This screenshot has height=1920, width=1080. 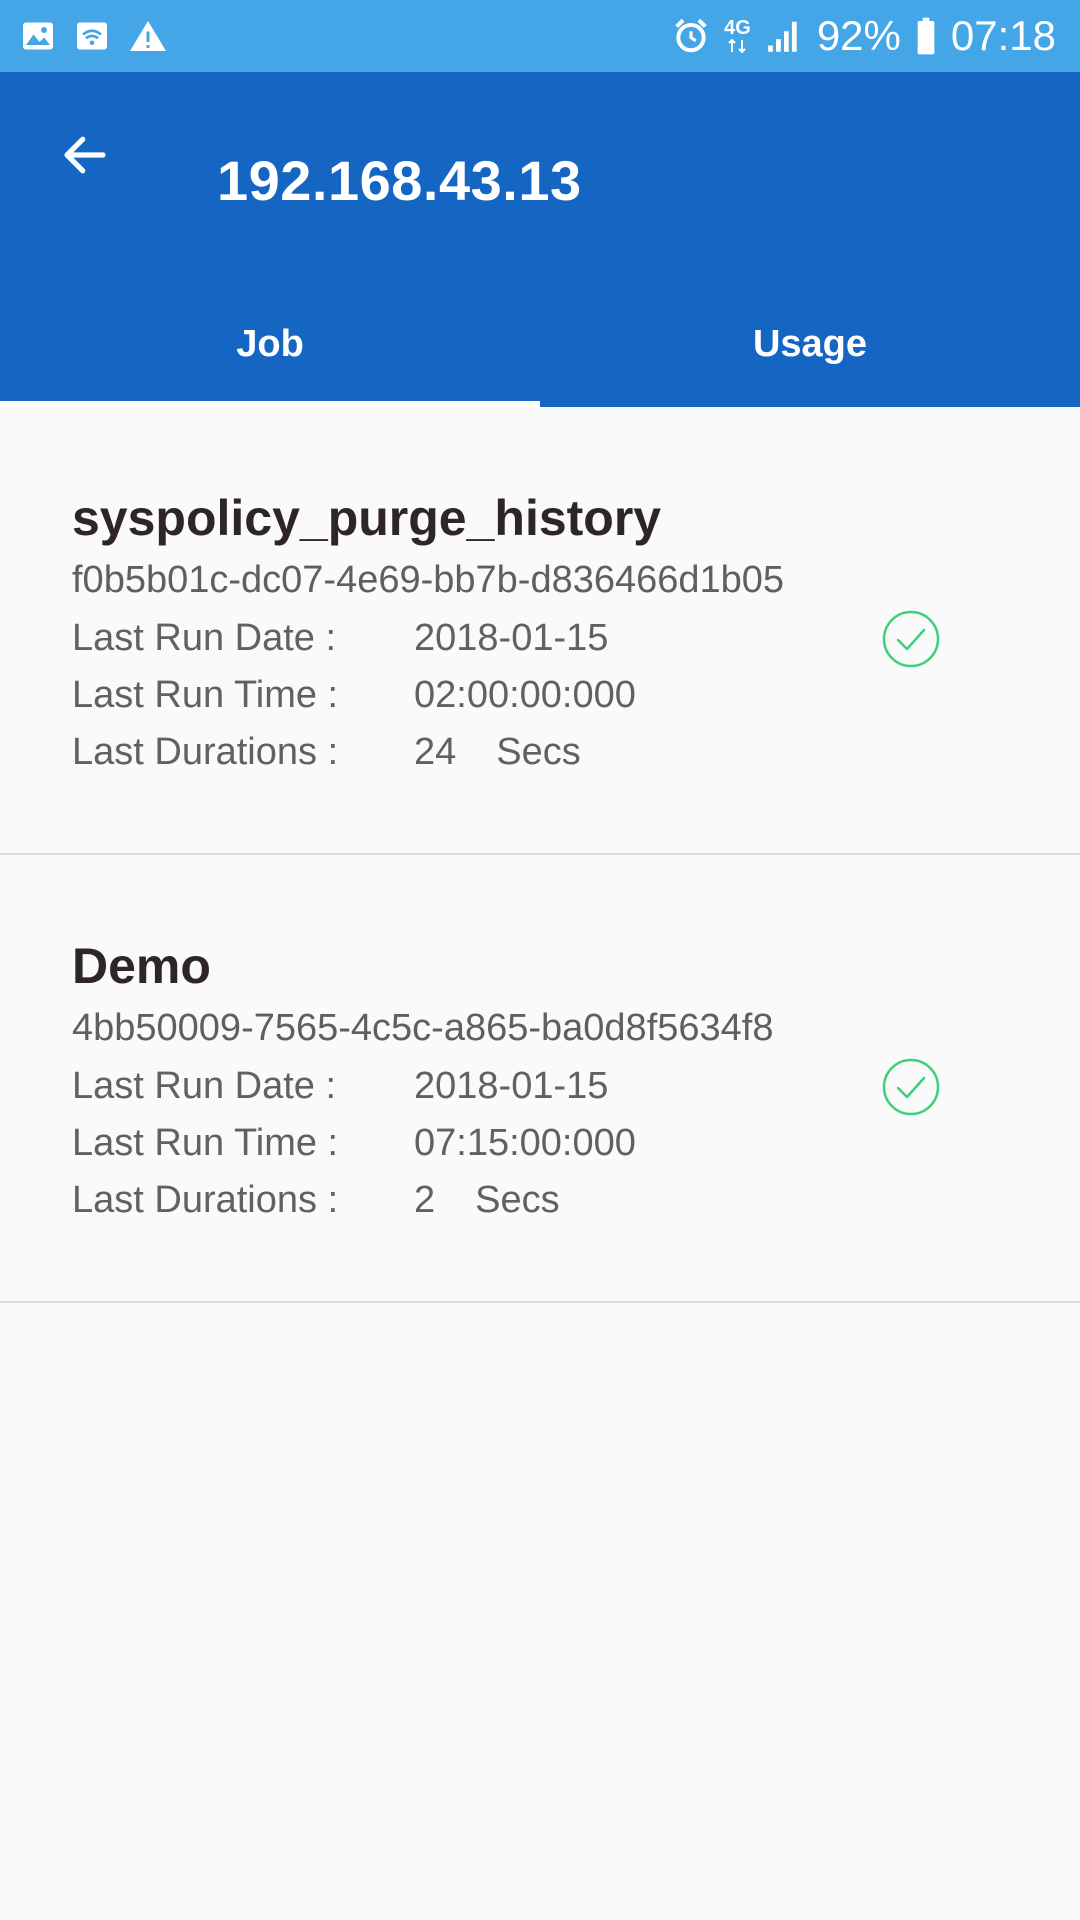 I want to click on battery-icon, so click(x=926, y=36).